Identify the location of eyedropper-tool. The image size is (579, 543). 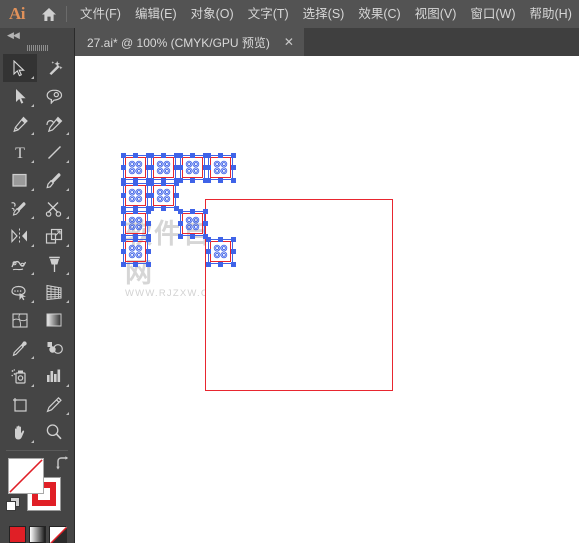
(20, 348).